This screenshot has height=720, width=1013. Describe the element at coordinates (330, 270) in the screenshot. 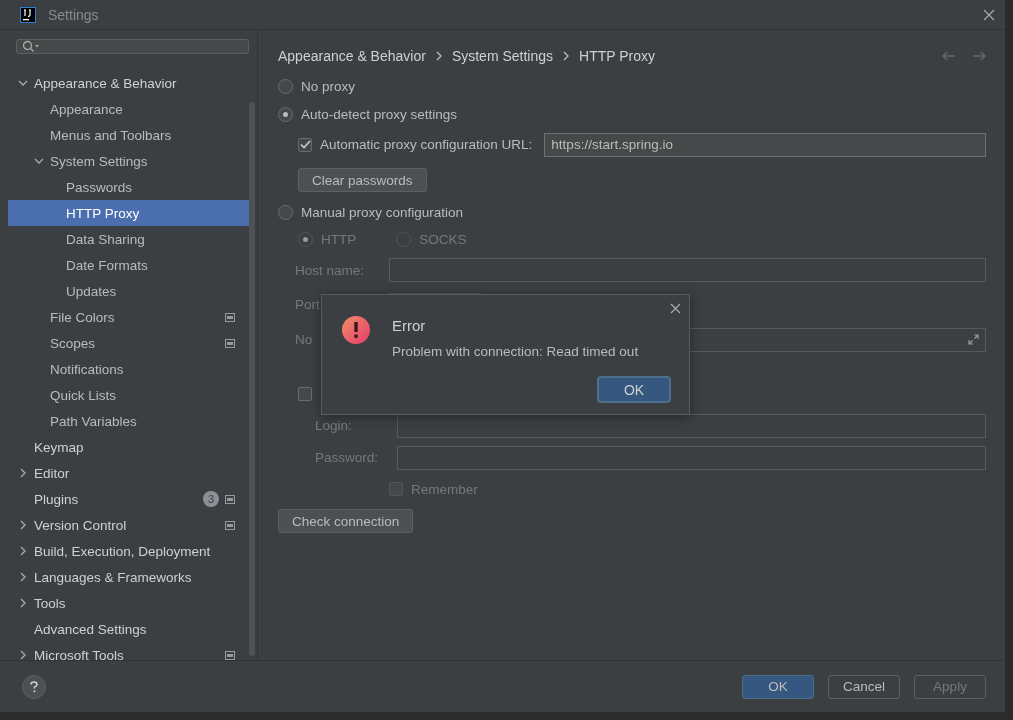

I see `field-label: Host name:` at that location.